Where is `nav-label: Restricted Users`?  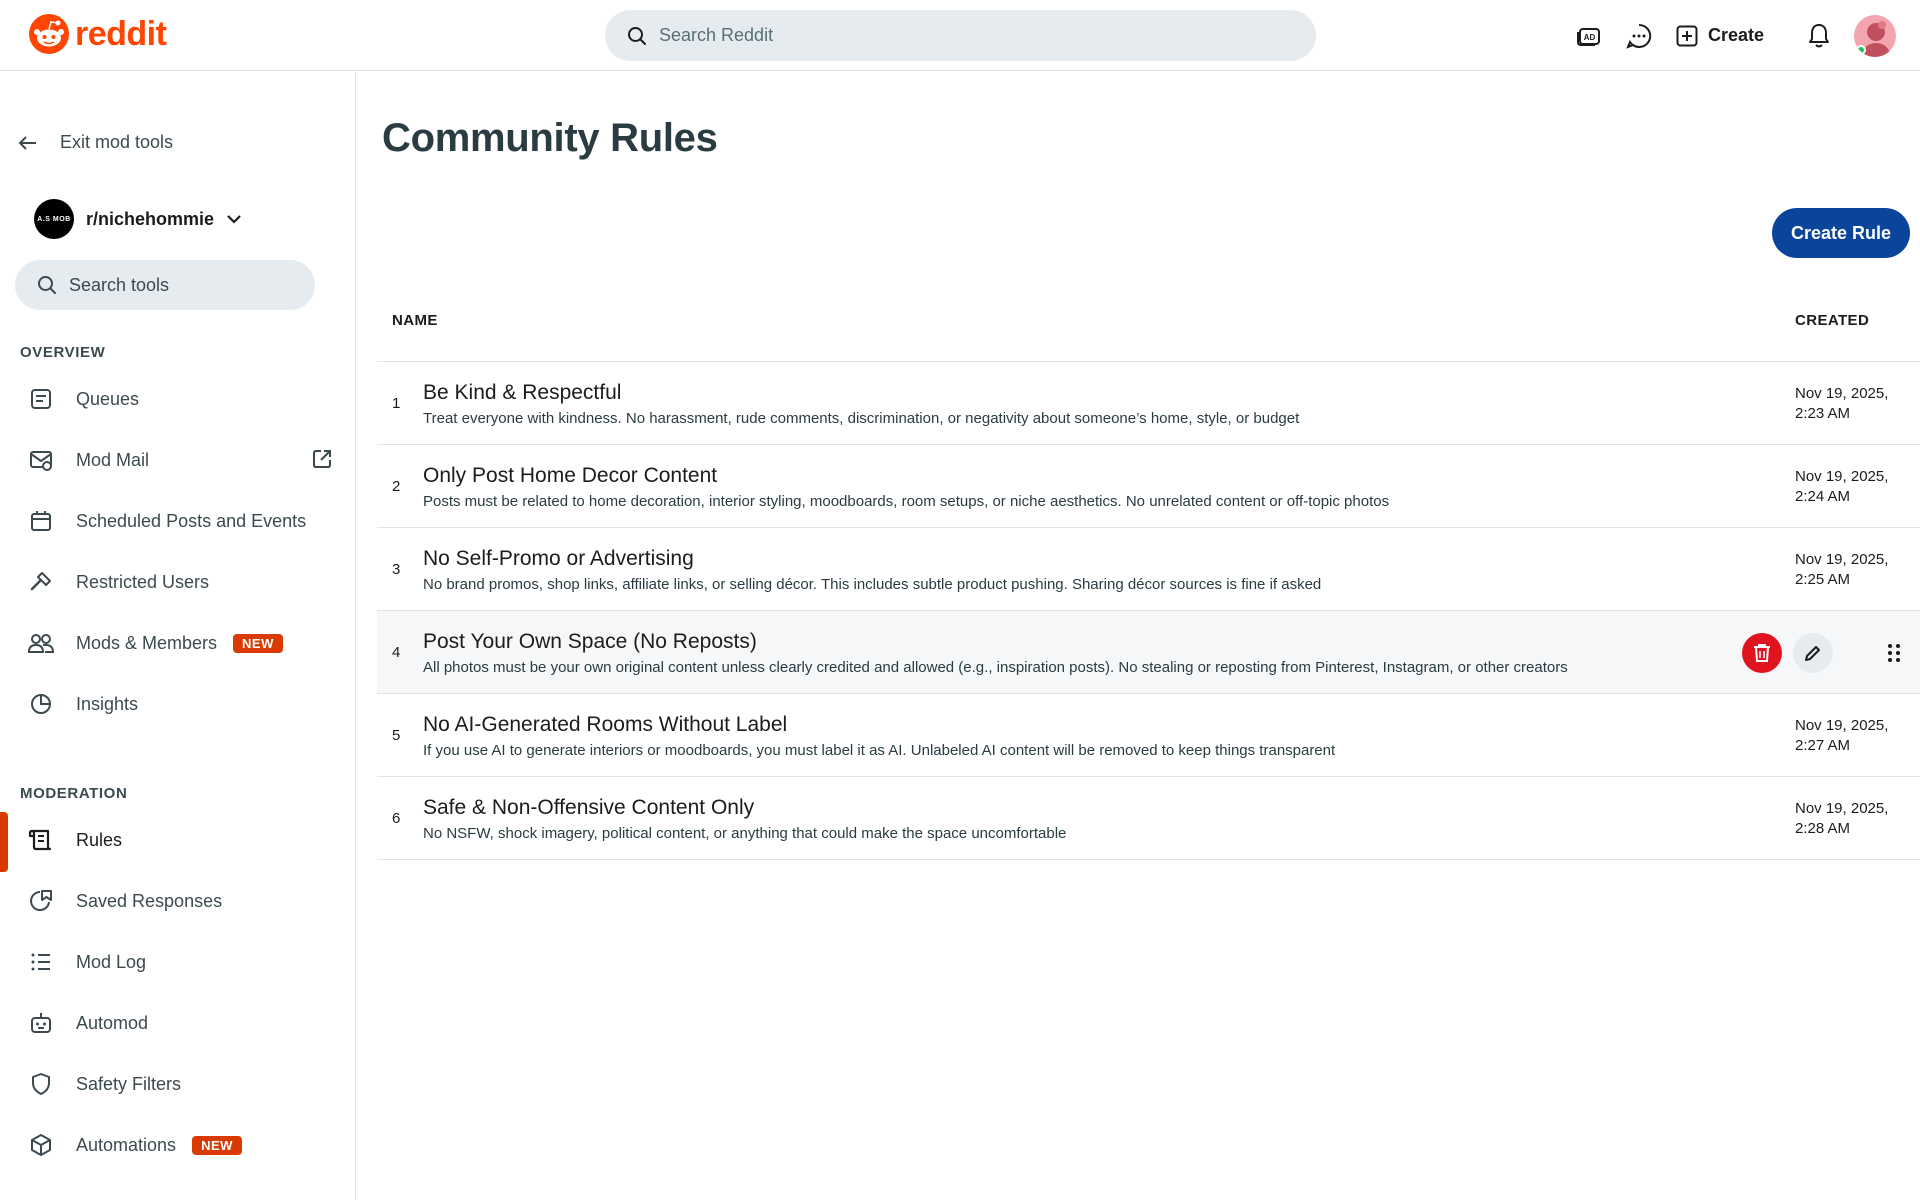
nav-label: Restricted Users is located at coordinates (143, 581).